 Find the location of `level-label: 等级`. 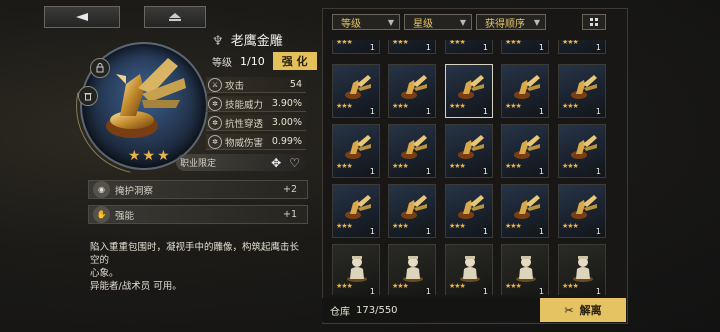

level-label: 等级 is located at coordinates (222, 63).